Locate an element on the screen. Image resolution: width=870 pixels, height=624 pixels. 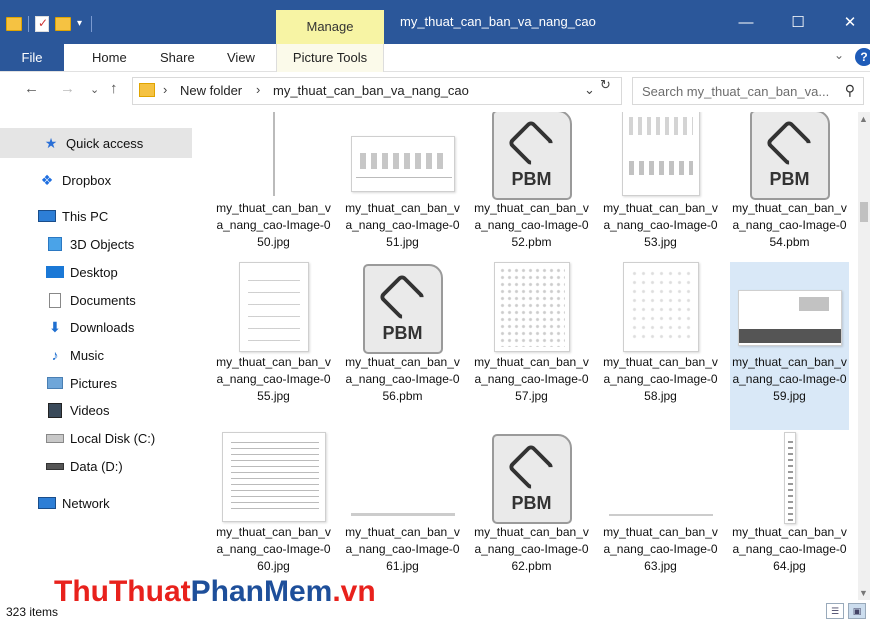
nav-desktop: Desktop is located at coordinates (96, 272).